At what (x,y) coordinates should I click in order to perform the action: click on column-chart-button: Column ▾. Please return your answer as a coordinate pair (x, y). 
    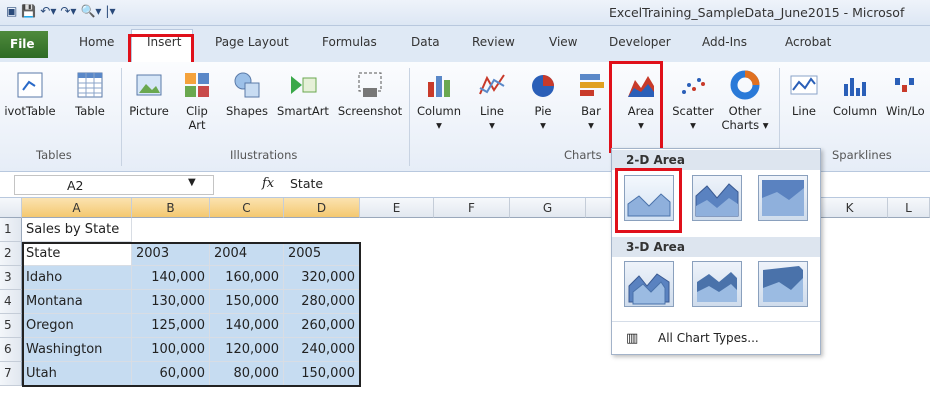
    Looking at the image, I should click on (439, 101).